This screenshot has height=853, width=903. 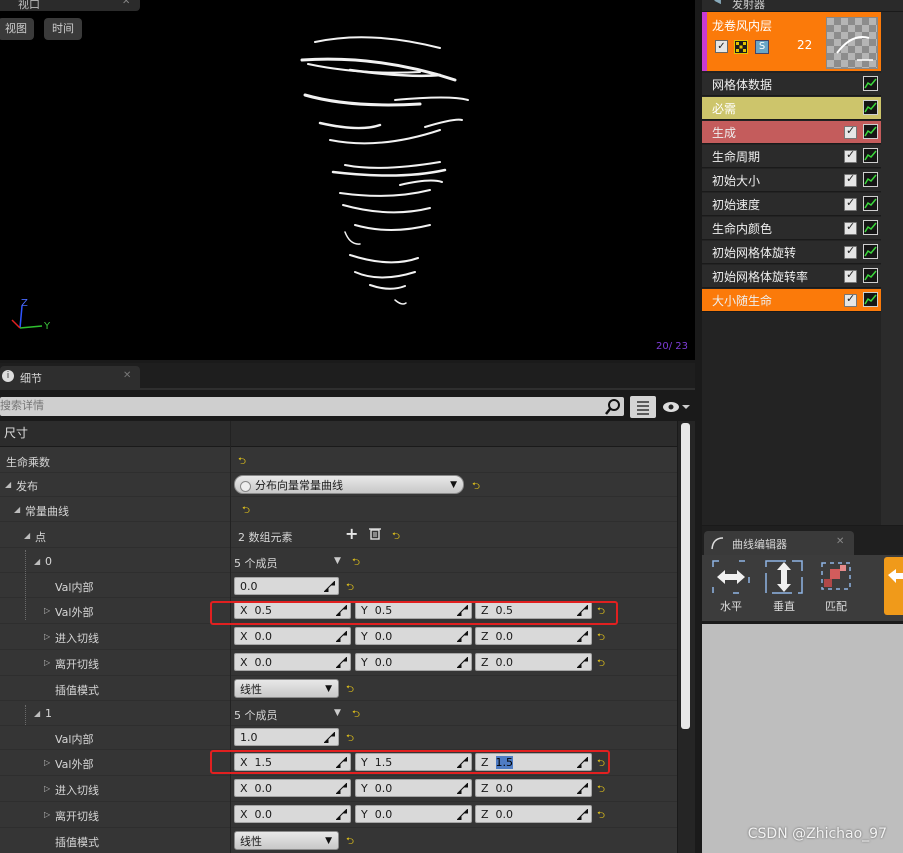 I want to click on fit-vertical-button, so click(x=784, y=577).